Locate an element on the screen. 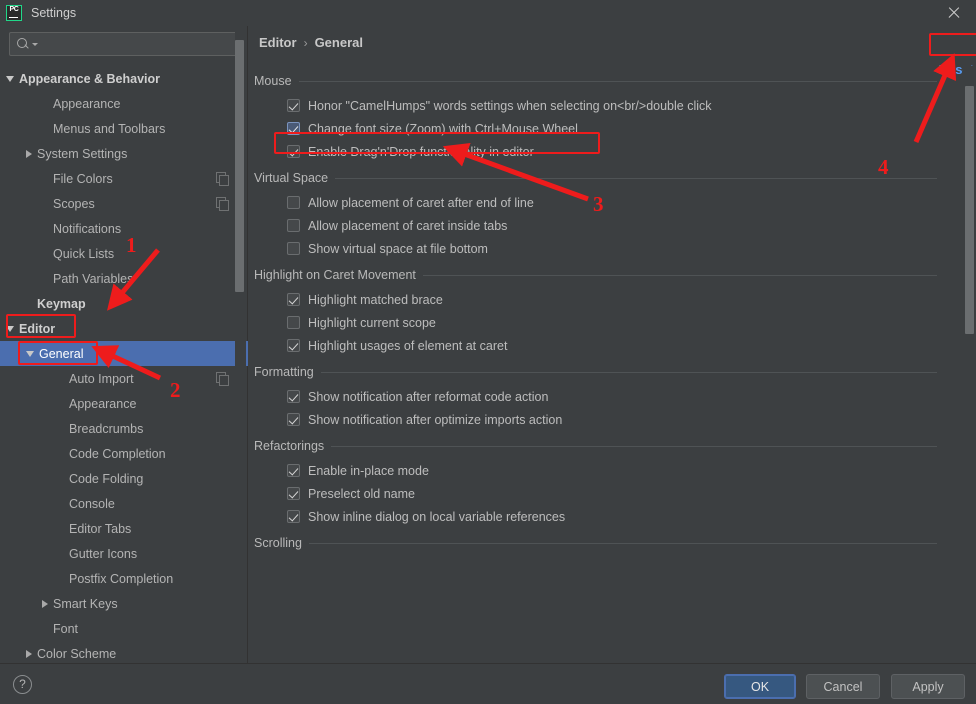  apply-button: Apply is located at coordinates (928, 686).